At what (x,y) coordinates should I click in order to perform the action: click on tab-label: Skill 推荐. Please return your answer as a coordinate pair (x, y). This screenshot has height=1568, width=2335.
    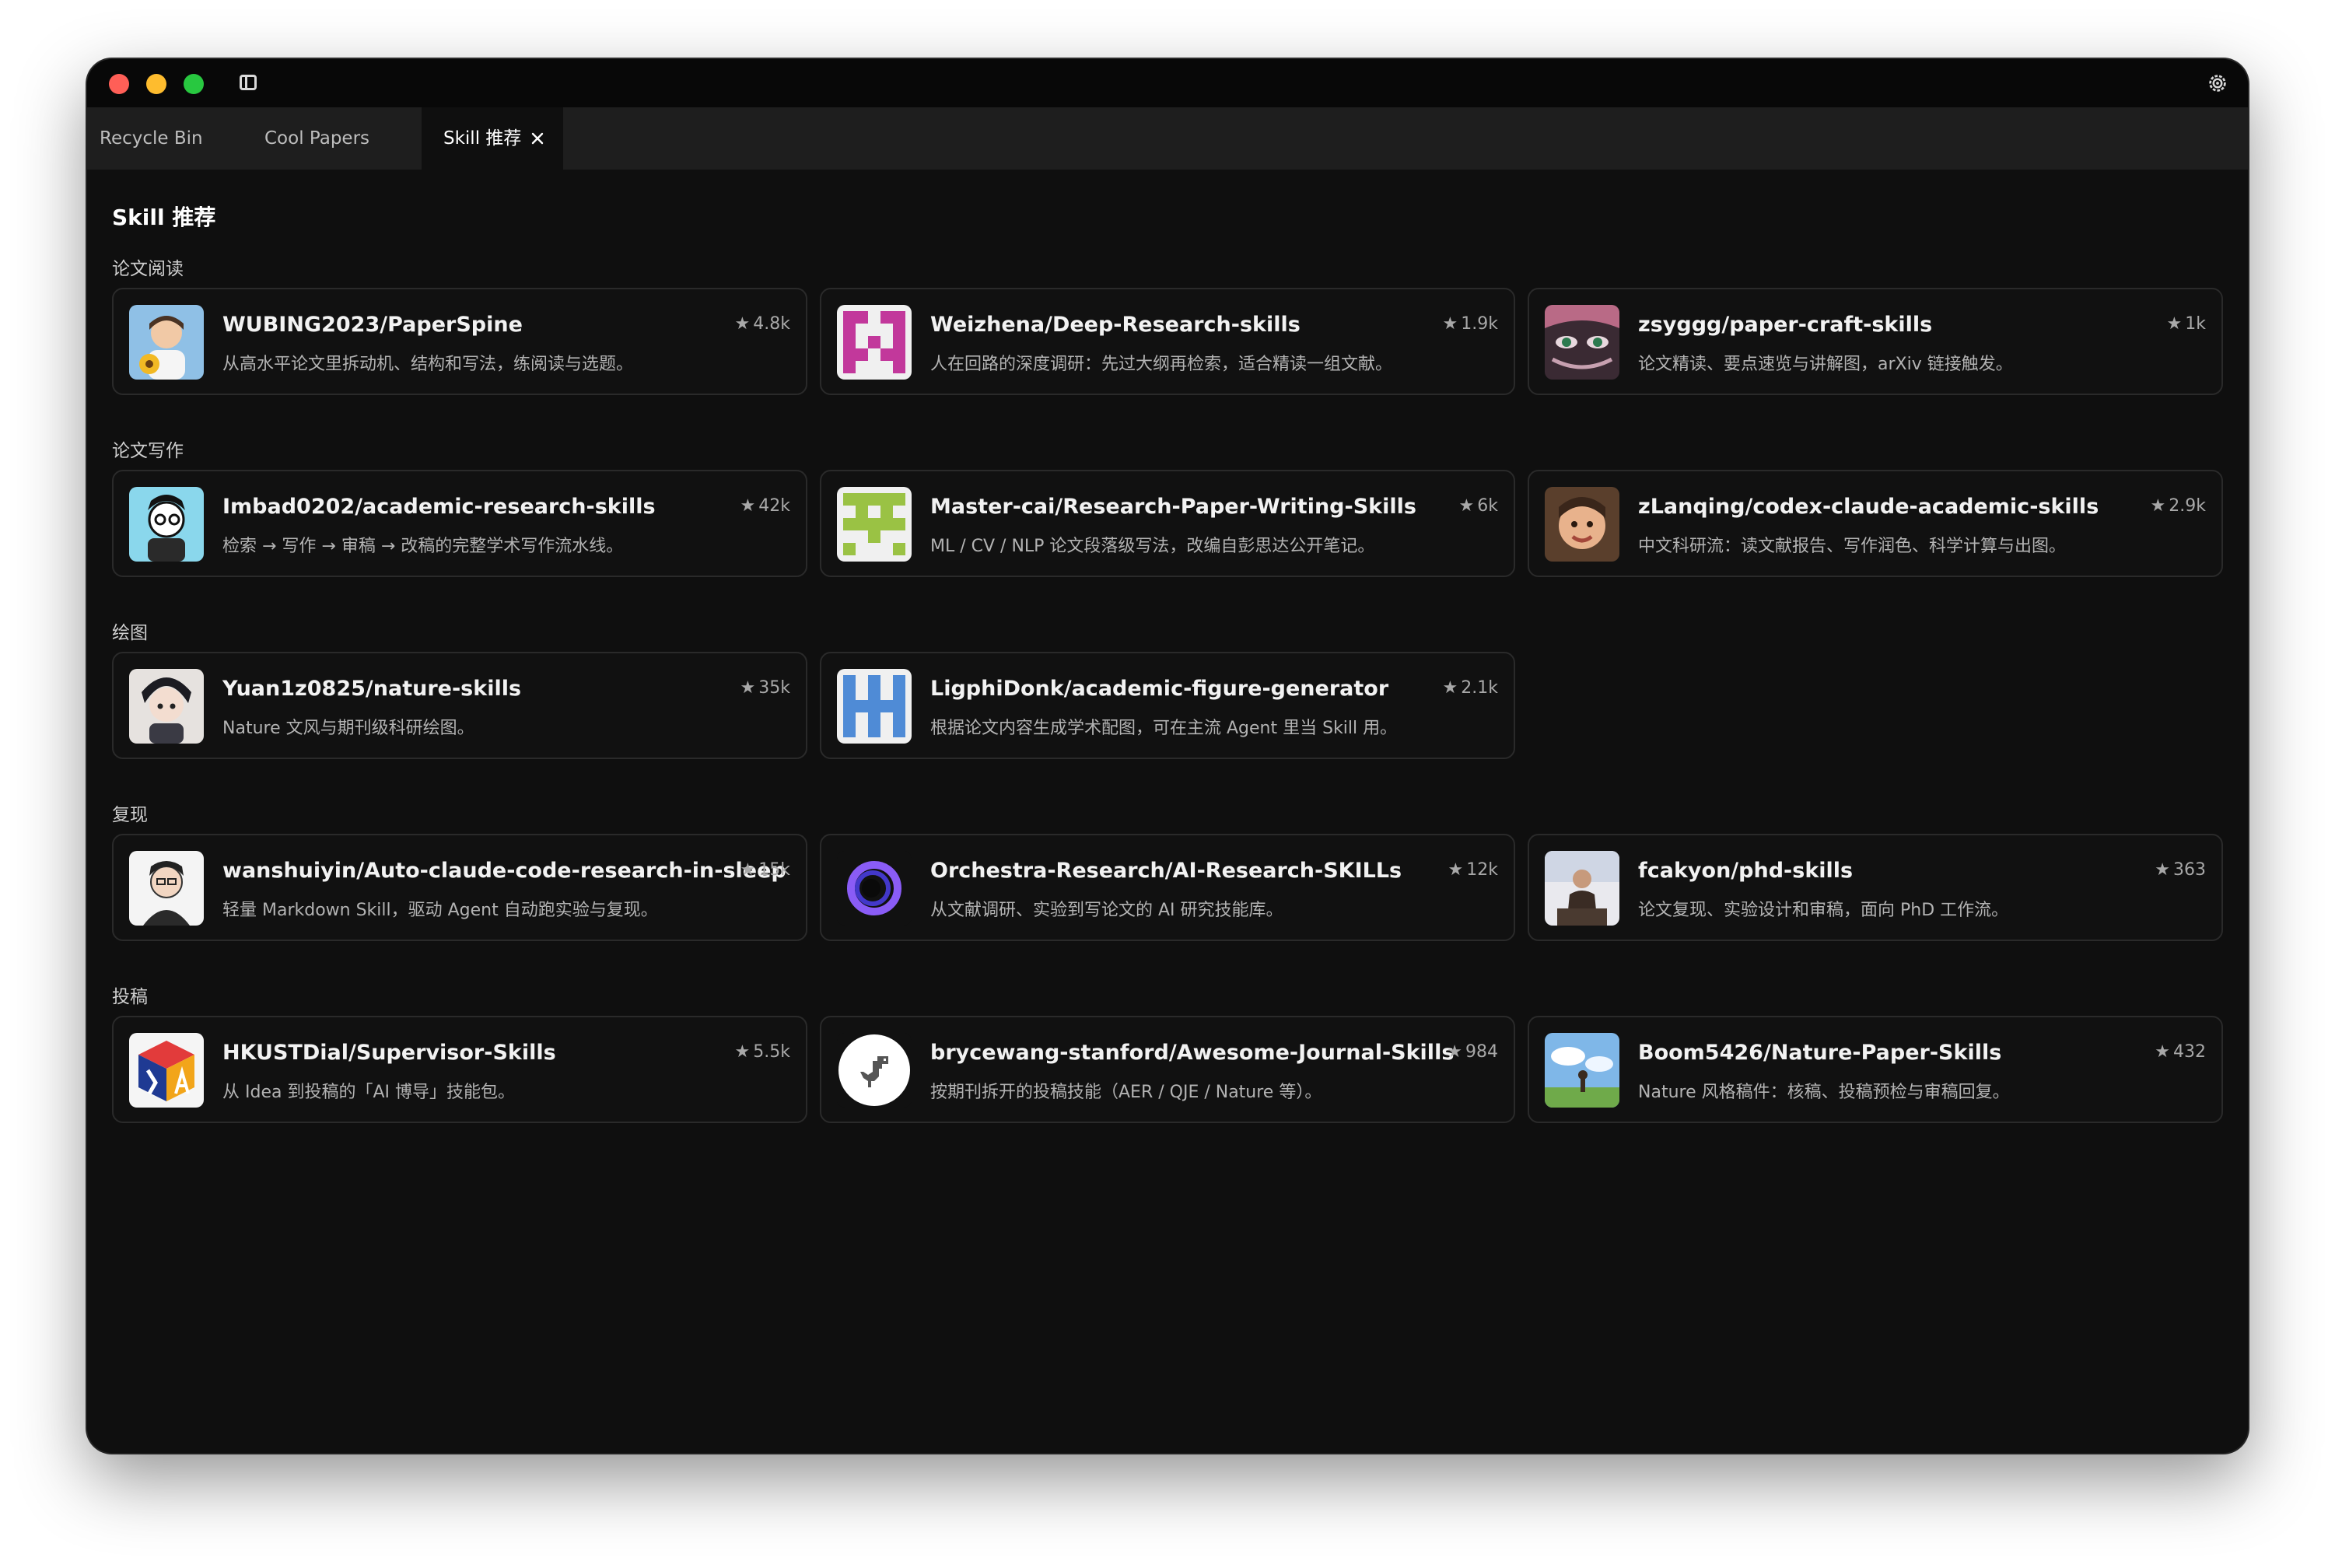
    Looking at the image, I should click on (482, 138).